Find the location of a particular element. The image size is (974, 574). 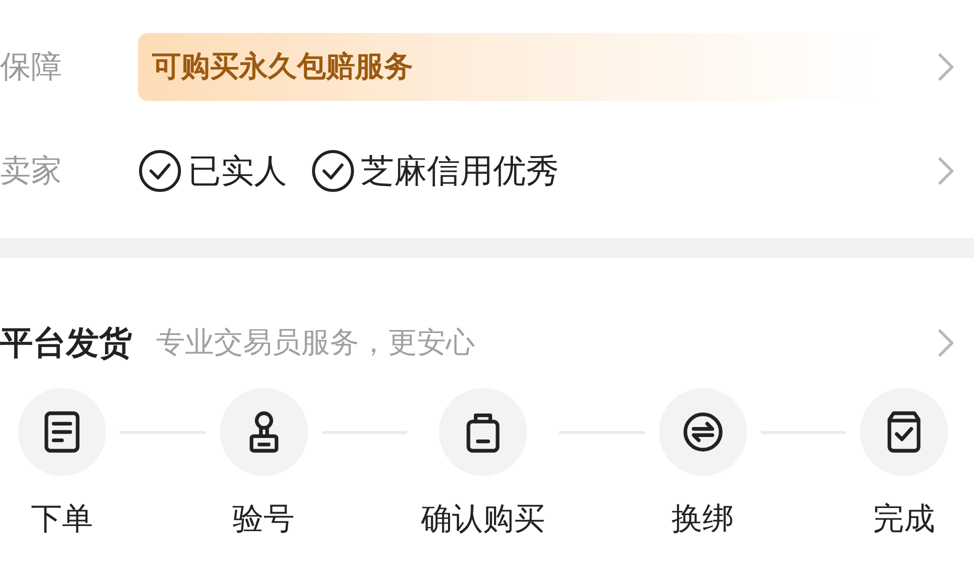

step-label: 下单 is located at coordinates (62, 519).